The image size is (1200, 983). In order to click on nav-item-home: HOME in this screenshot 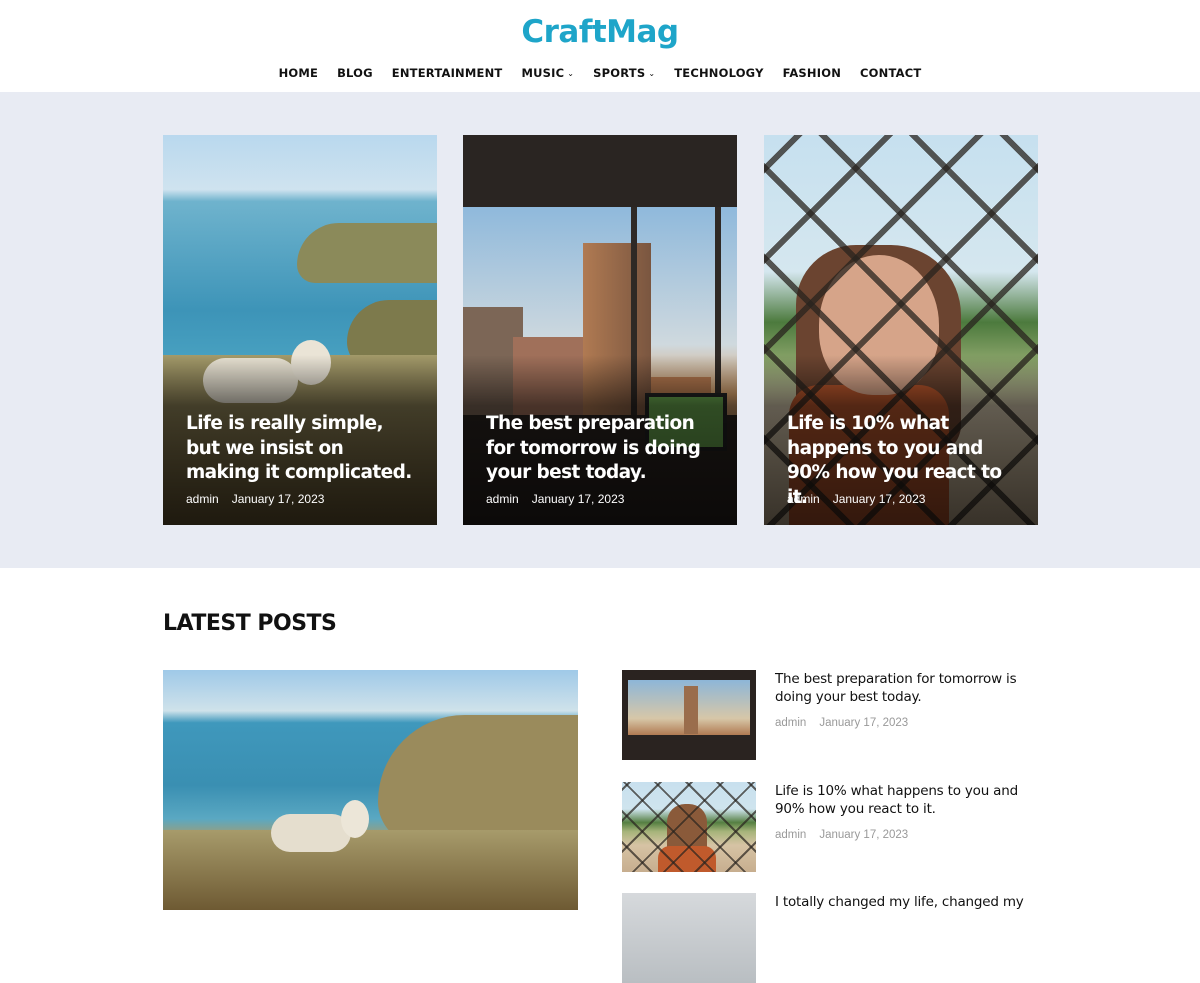, I will do `click(299, 73)`.